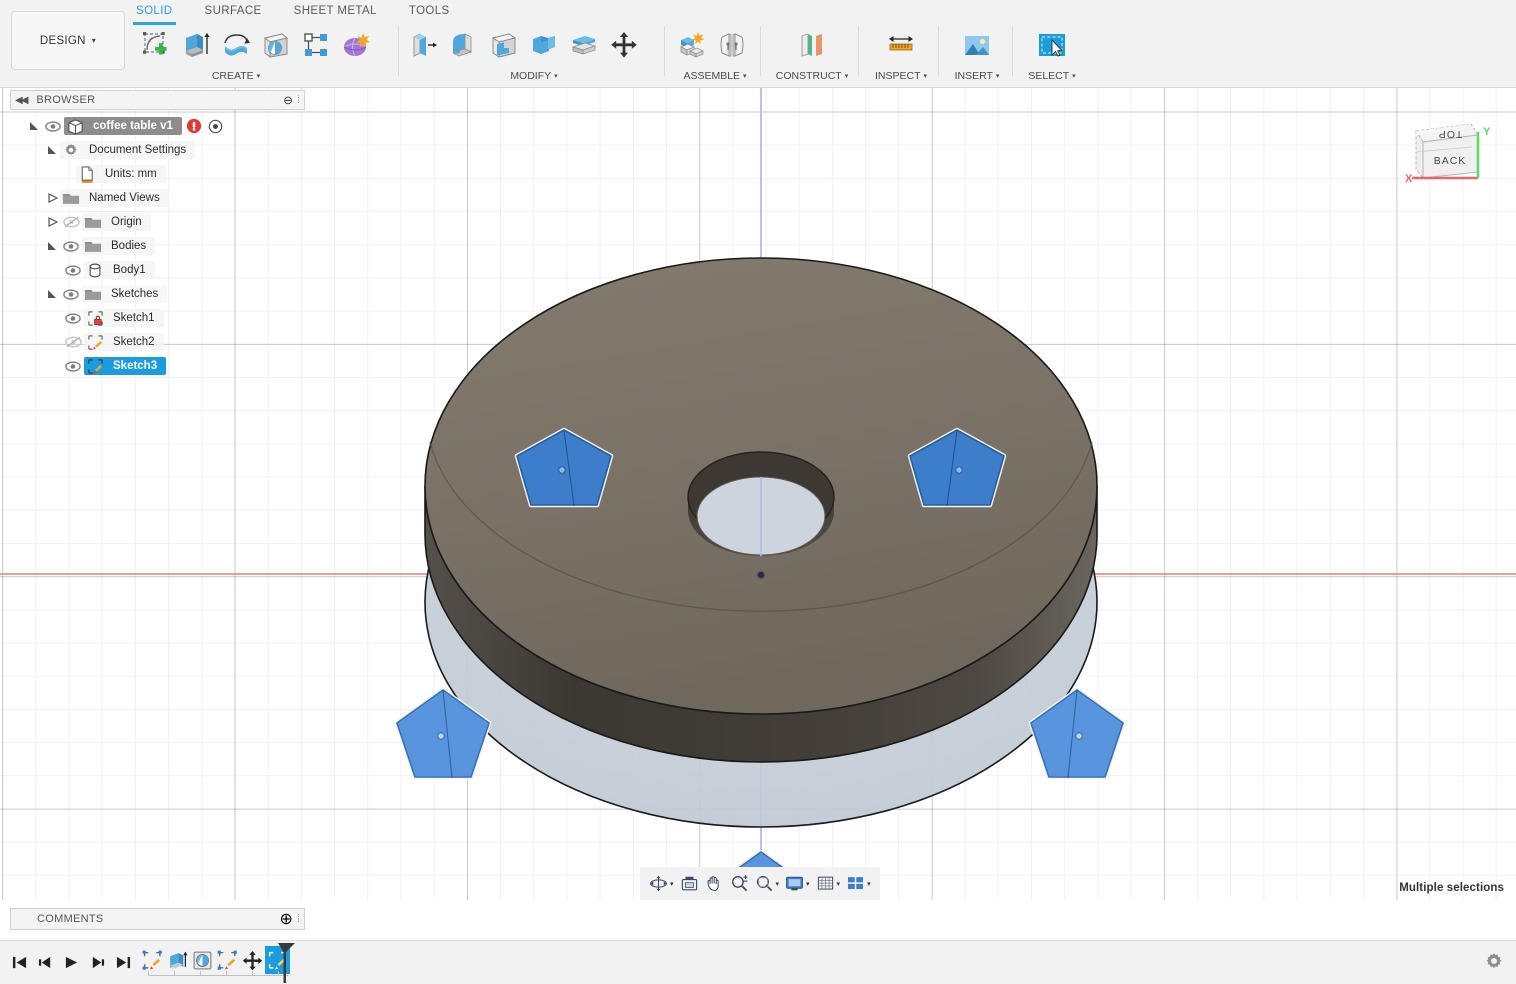  I want to click on timeline-feature-extrude1, so click(177, 960).